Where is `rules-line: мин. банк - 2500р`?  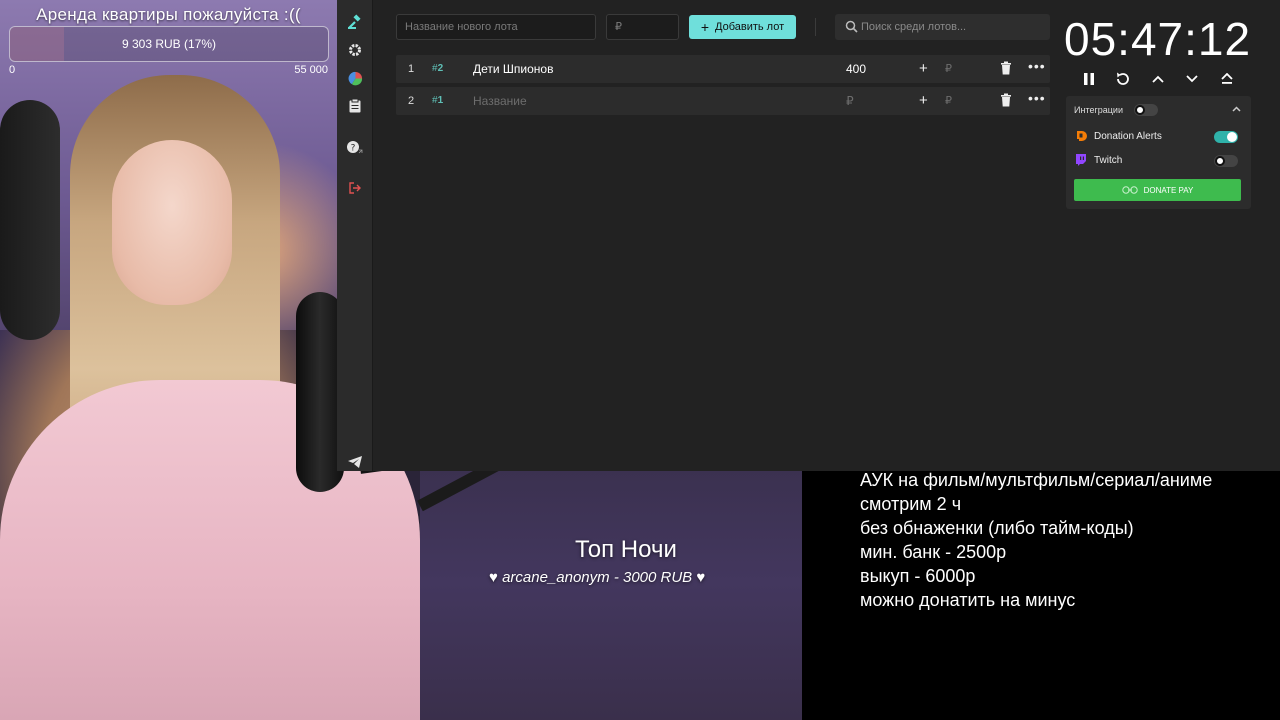
rules-line: мин. банк - 2500р is located at coordinates (933, 552).